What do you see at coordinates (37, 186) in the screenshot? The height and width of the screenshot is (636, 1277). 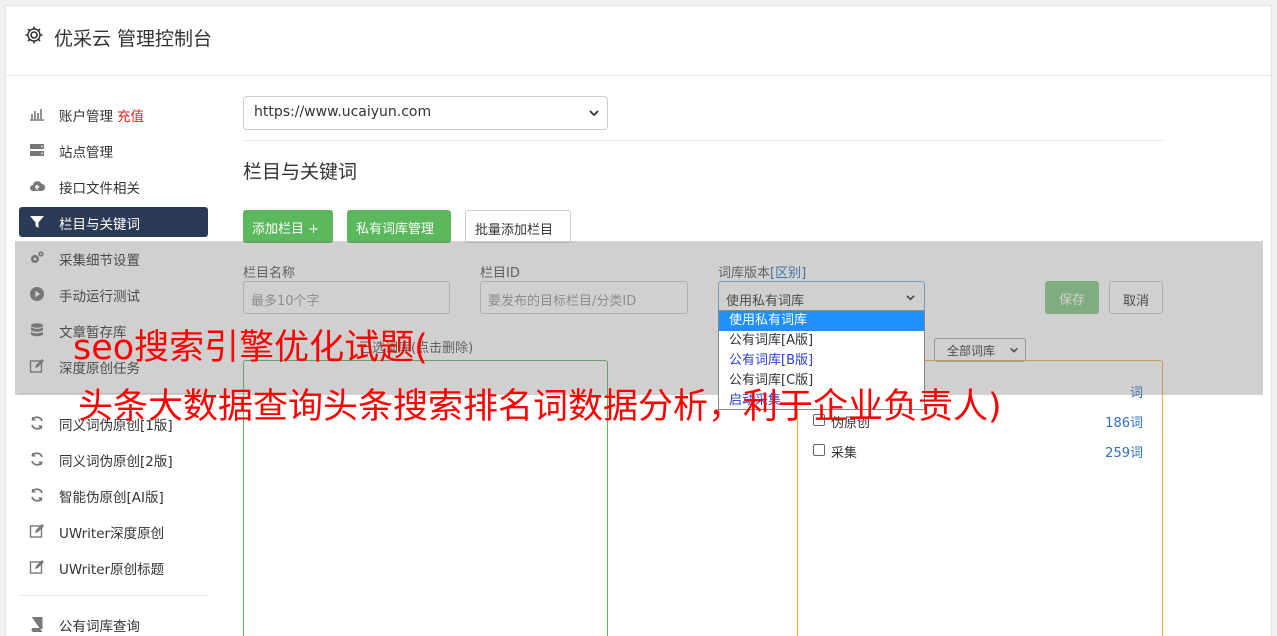 I see `cloud-upload-icon` at bounding box center [37, 186].